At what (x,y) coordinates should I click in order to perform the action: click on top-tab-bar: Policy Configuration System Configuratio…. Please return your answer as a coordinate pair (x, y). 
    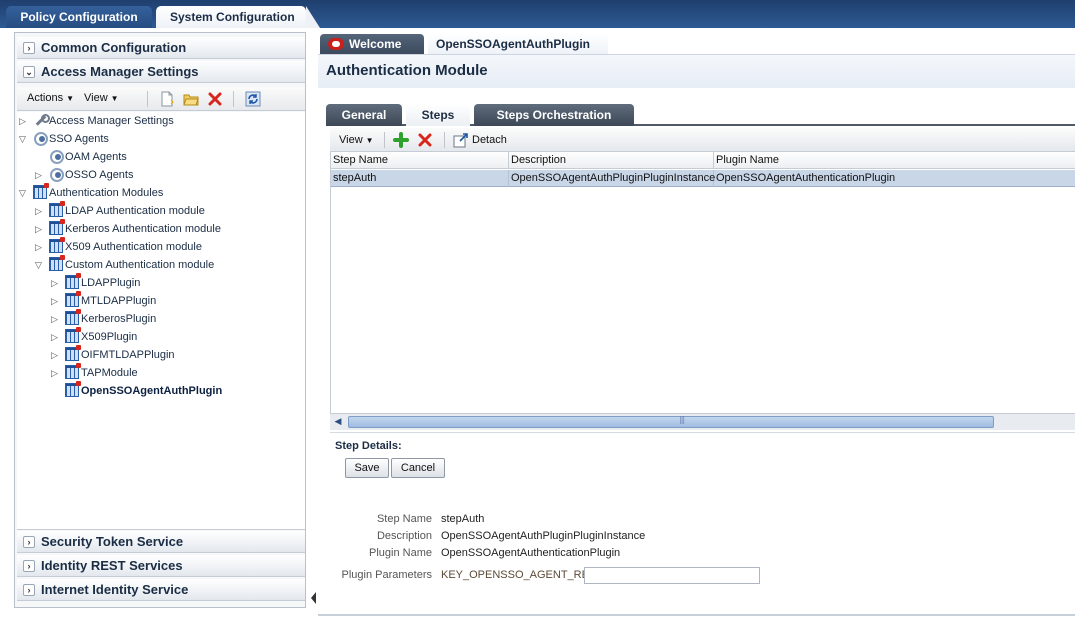
    Looking at the image, I should click on (537, 14).